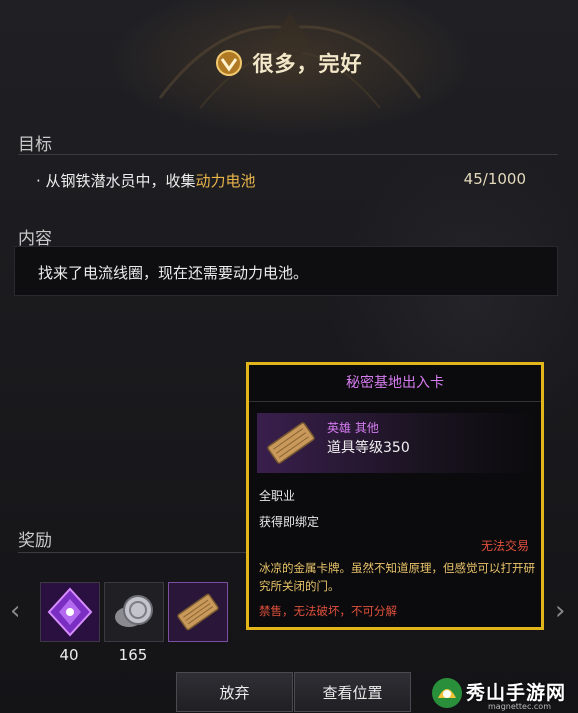 This screenshot has height=713, width=578. I want to click on prev-arrow-icon: ‹, so click(15, 611).